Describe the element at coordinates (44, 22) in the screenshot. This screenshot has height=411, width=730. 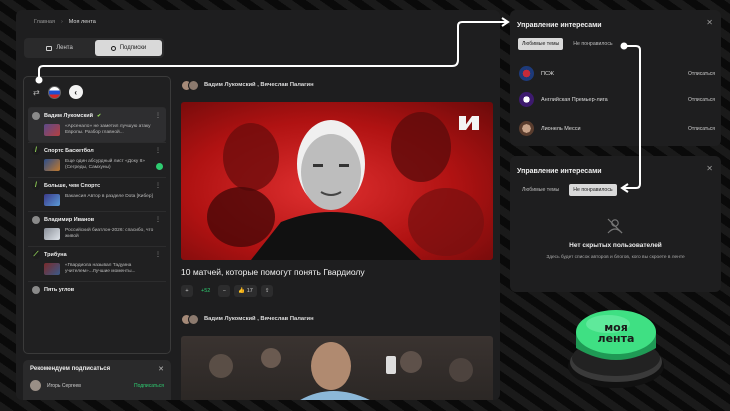
I see `breadcrumb-home: Главная` at that location.